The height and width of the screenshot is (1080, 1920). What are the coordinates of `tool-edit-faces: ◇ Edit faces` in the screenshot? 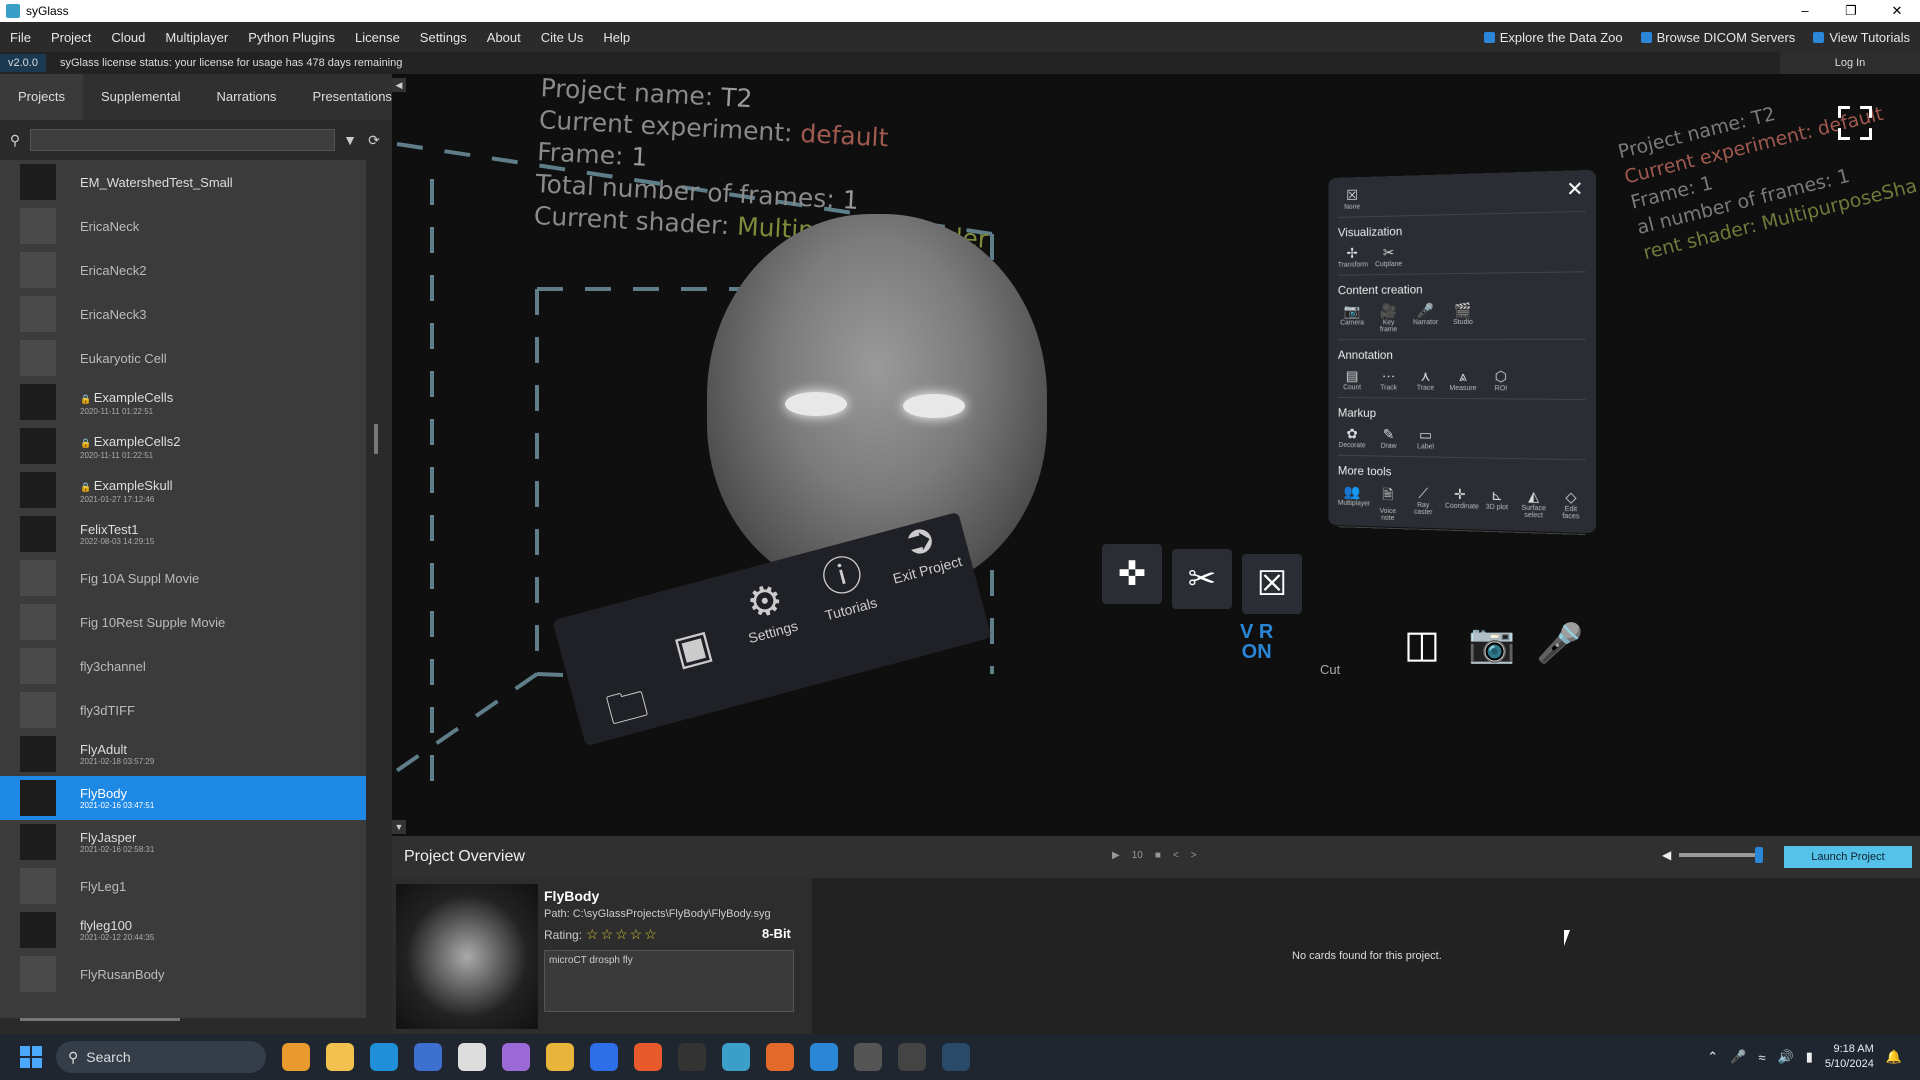 It's located at (1570, 508).